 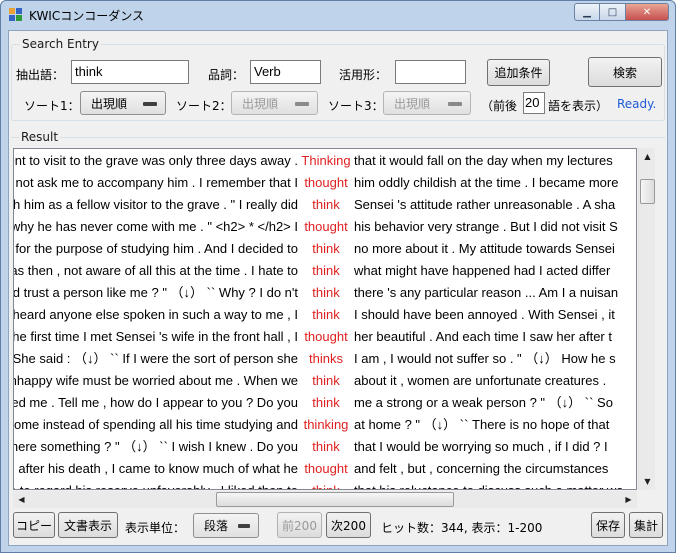 I want to click on show-document-button: 文書表示, so click(x=88, y=525).